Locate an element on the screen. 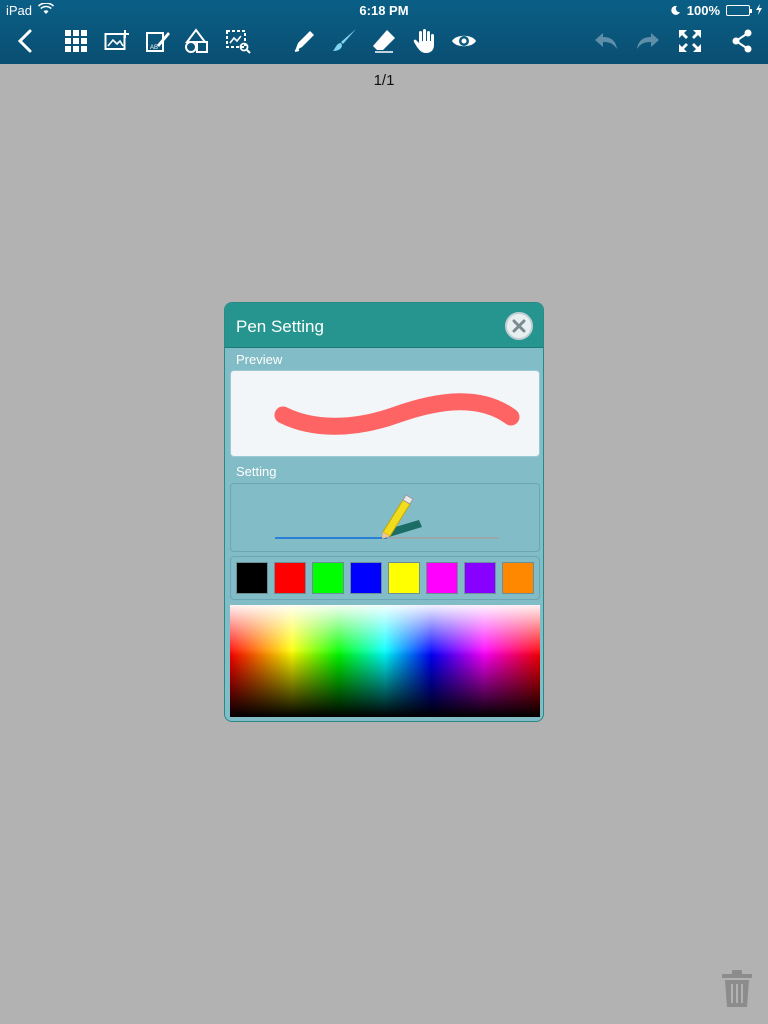  grid-icon is located at coordinates (76, 41).